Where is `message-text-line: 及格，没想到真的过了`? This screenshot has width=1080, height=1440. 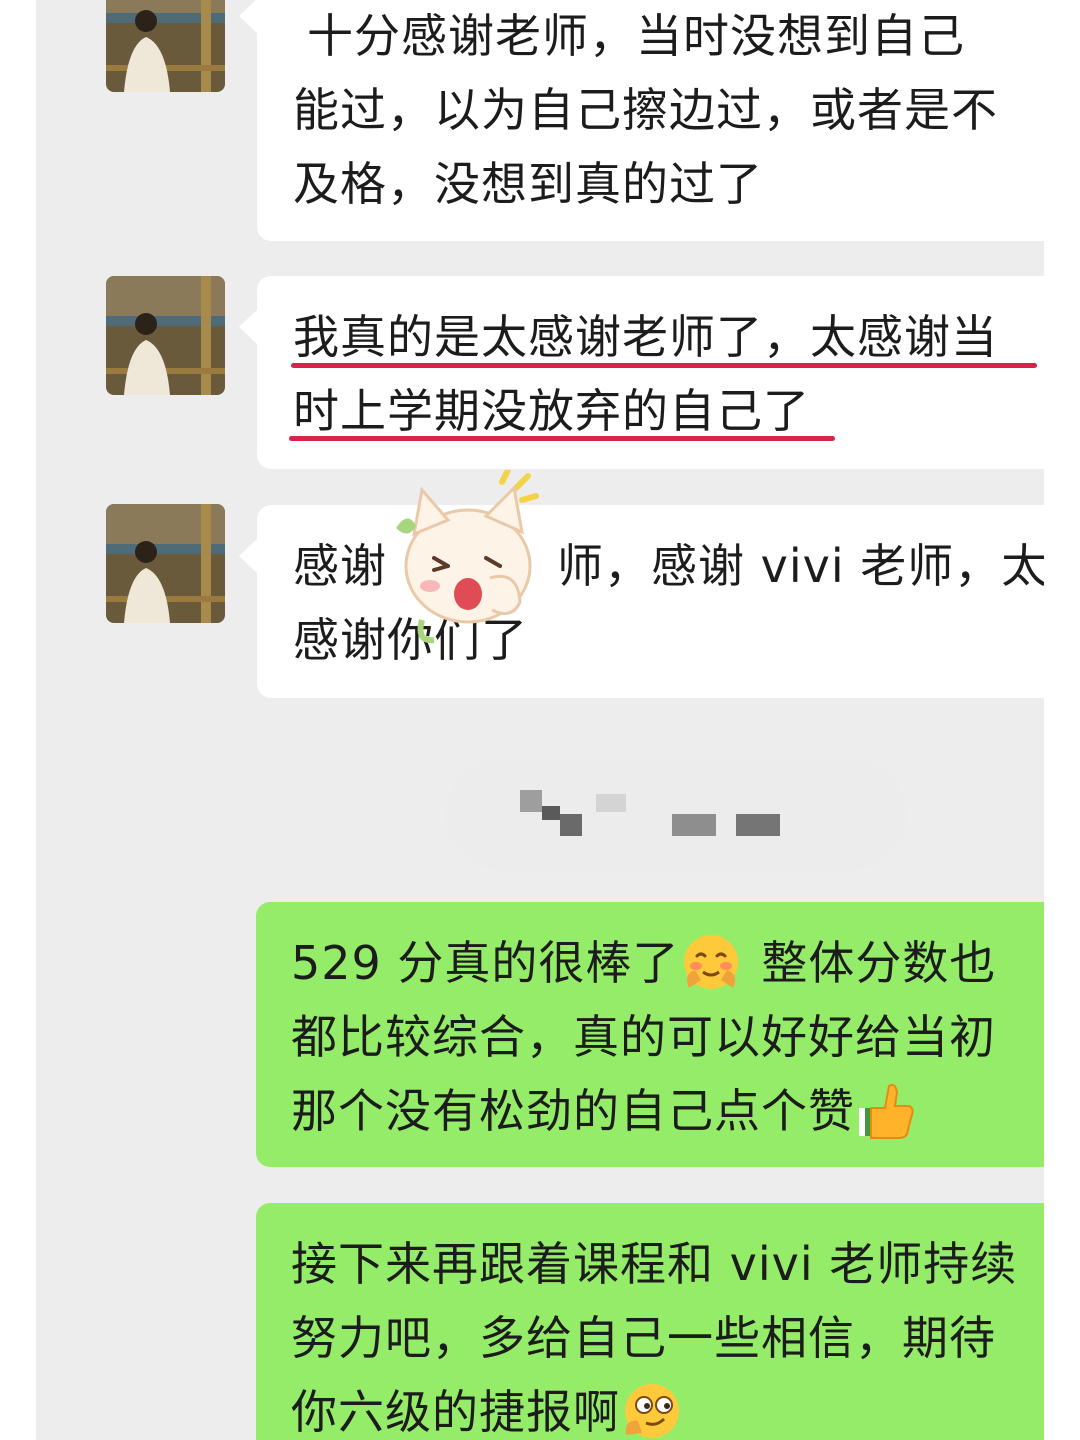 message-text-line: 及格，没想到真的过了 is located at coordinates (528, 184).